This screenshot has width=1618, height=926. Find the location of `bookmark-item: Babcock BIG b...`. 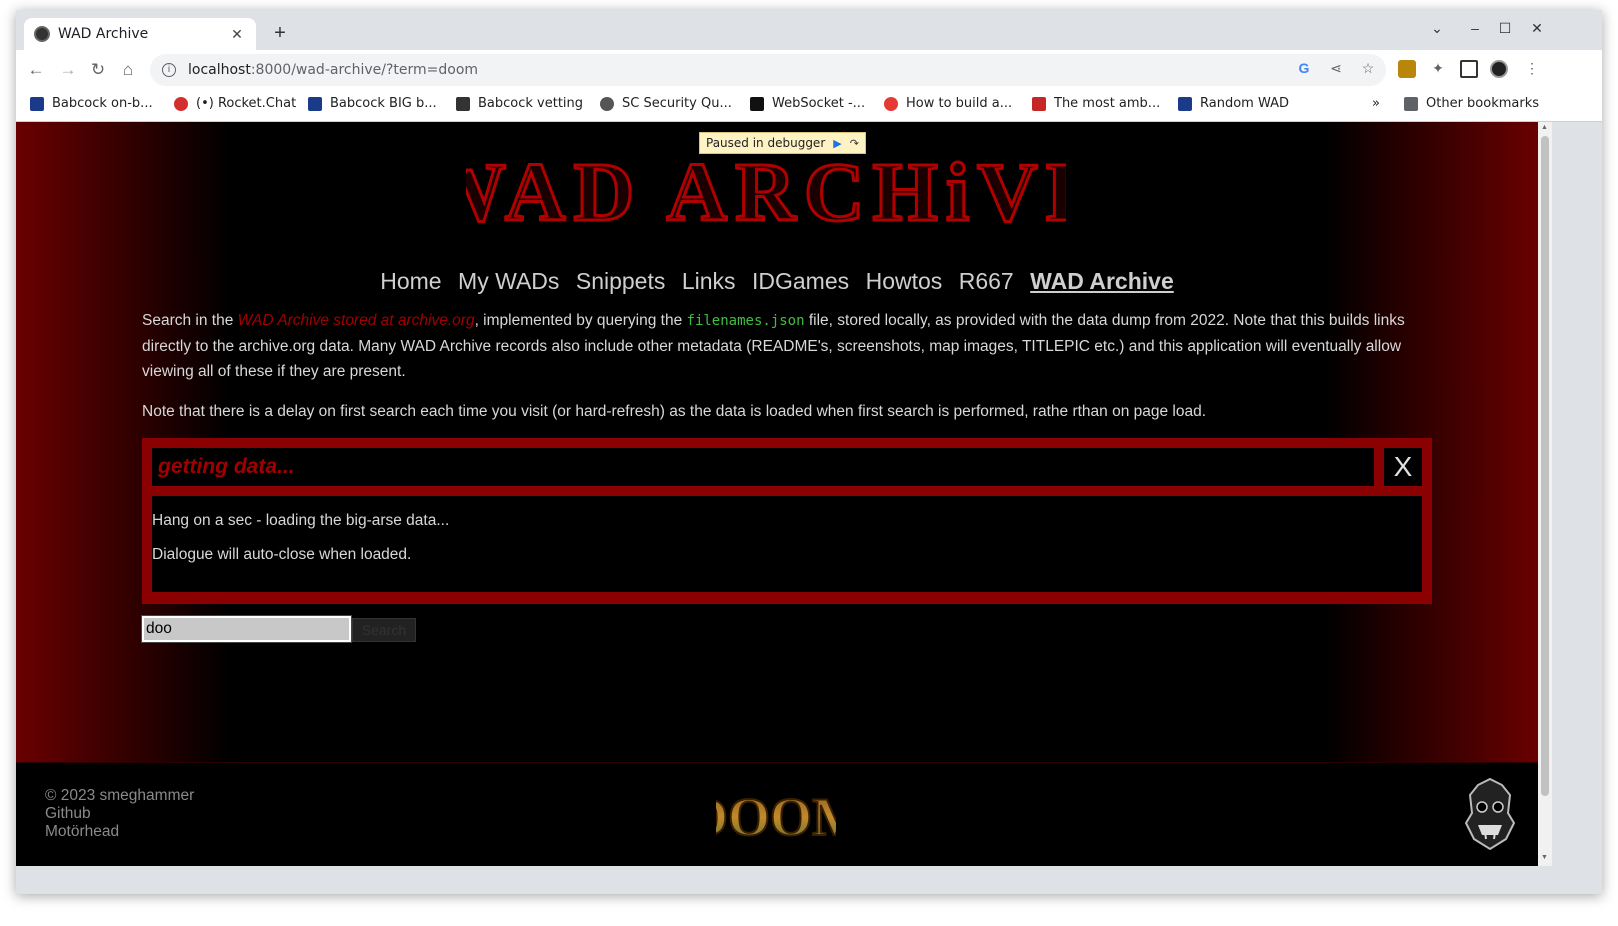

bookmark-item: Babcock BIG b... is located at coordinates (372, 103).